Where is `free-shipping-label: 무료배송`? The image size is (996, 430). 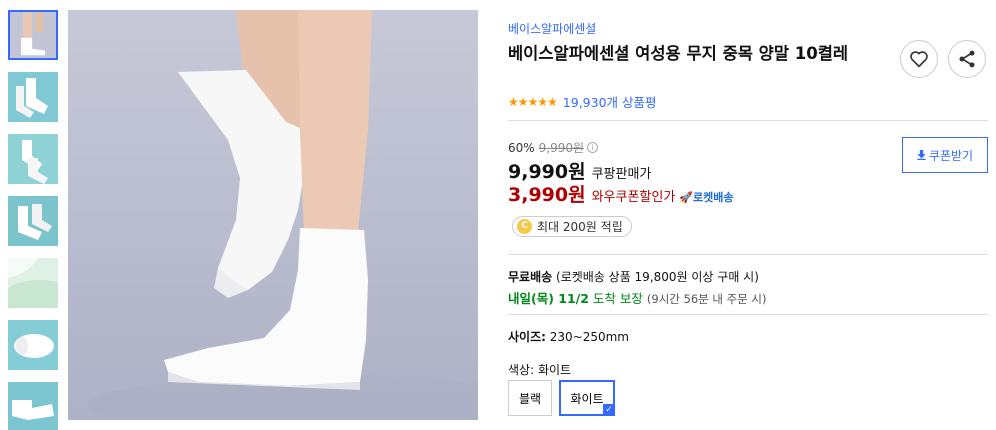 free-shipping-label: 무료배송 is located at coordinates (530, 277).